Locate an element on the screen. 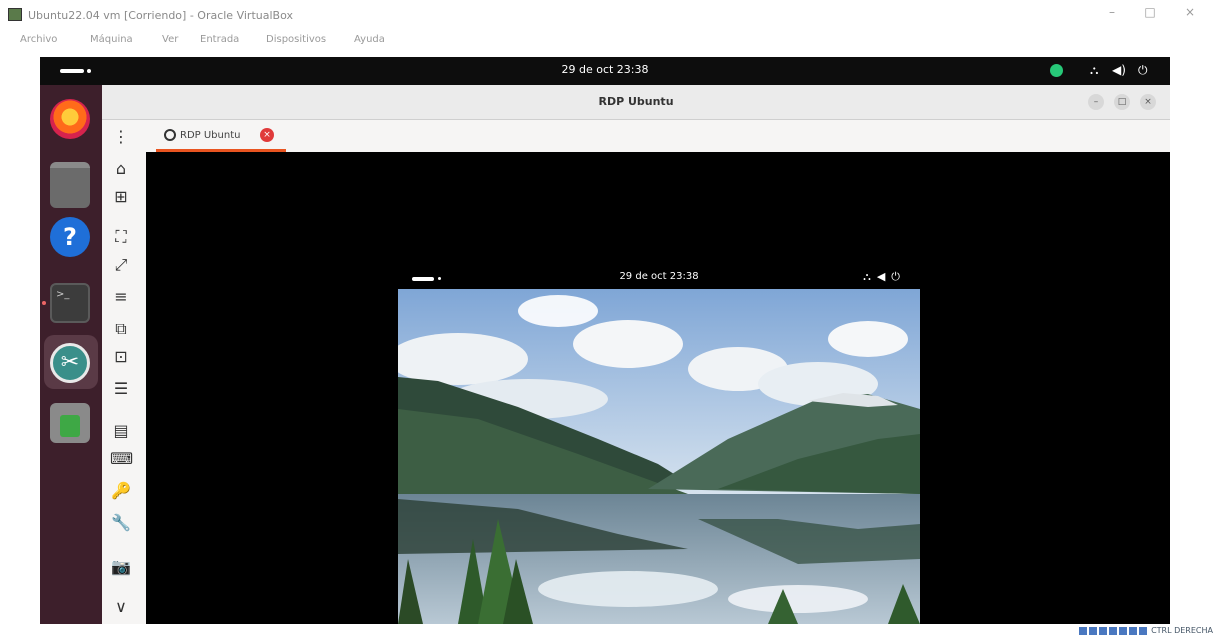 The image size is (1217, 639). keyboard-icon: ⌨ is located at coordinates (121, 459).